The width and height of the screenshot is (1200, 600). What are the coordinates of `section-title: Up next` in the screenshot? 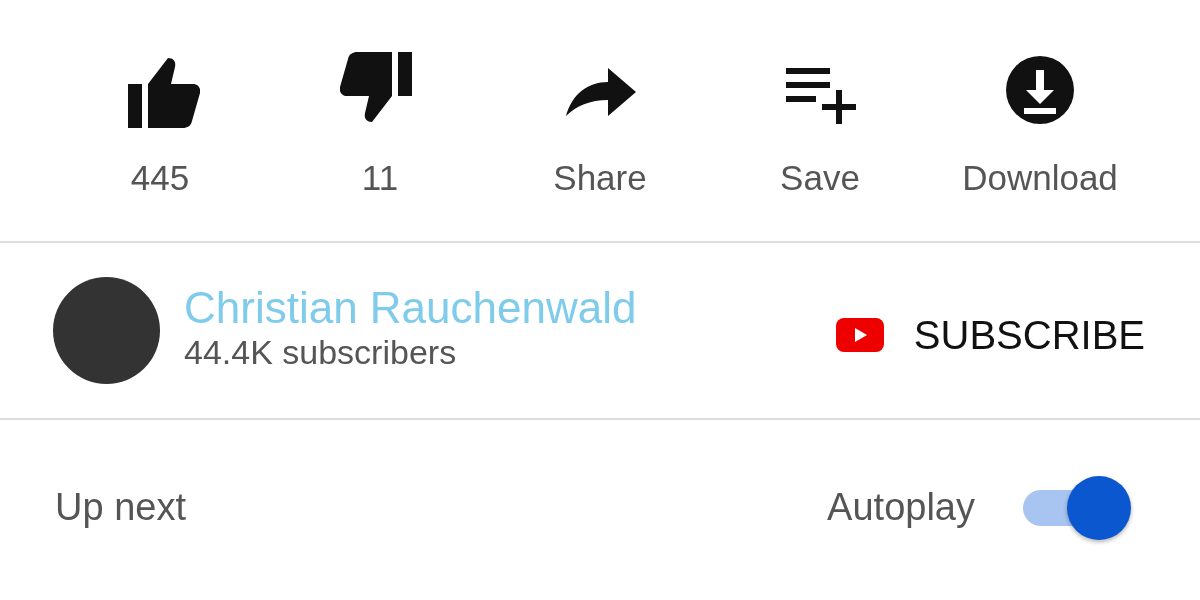 It's located at (120, 507).